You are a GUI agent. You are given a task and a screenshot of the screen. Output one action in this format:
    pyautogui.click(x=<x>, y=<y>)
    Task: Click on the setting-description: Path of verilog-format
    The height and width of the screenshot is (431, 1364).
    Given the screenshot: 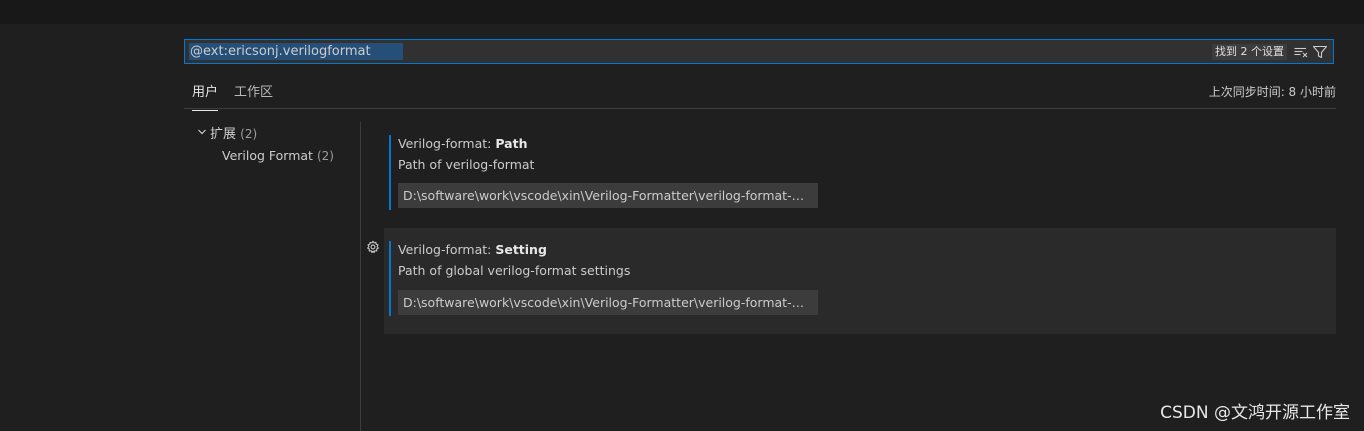 What is the action you would take?
    pyautogui.click(x=466, y=164)
    